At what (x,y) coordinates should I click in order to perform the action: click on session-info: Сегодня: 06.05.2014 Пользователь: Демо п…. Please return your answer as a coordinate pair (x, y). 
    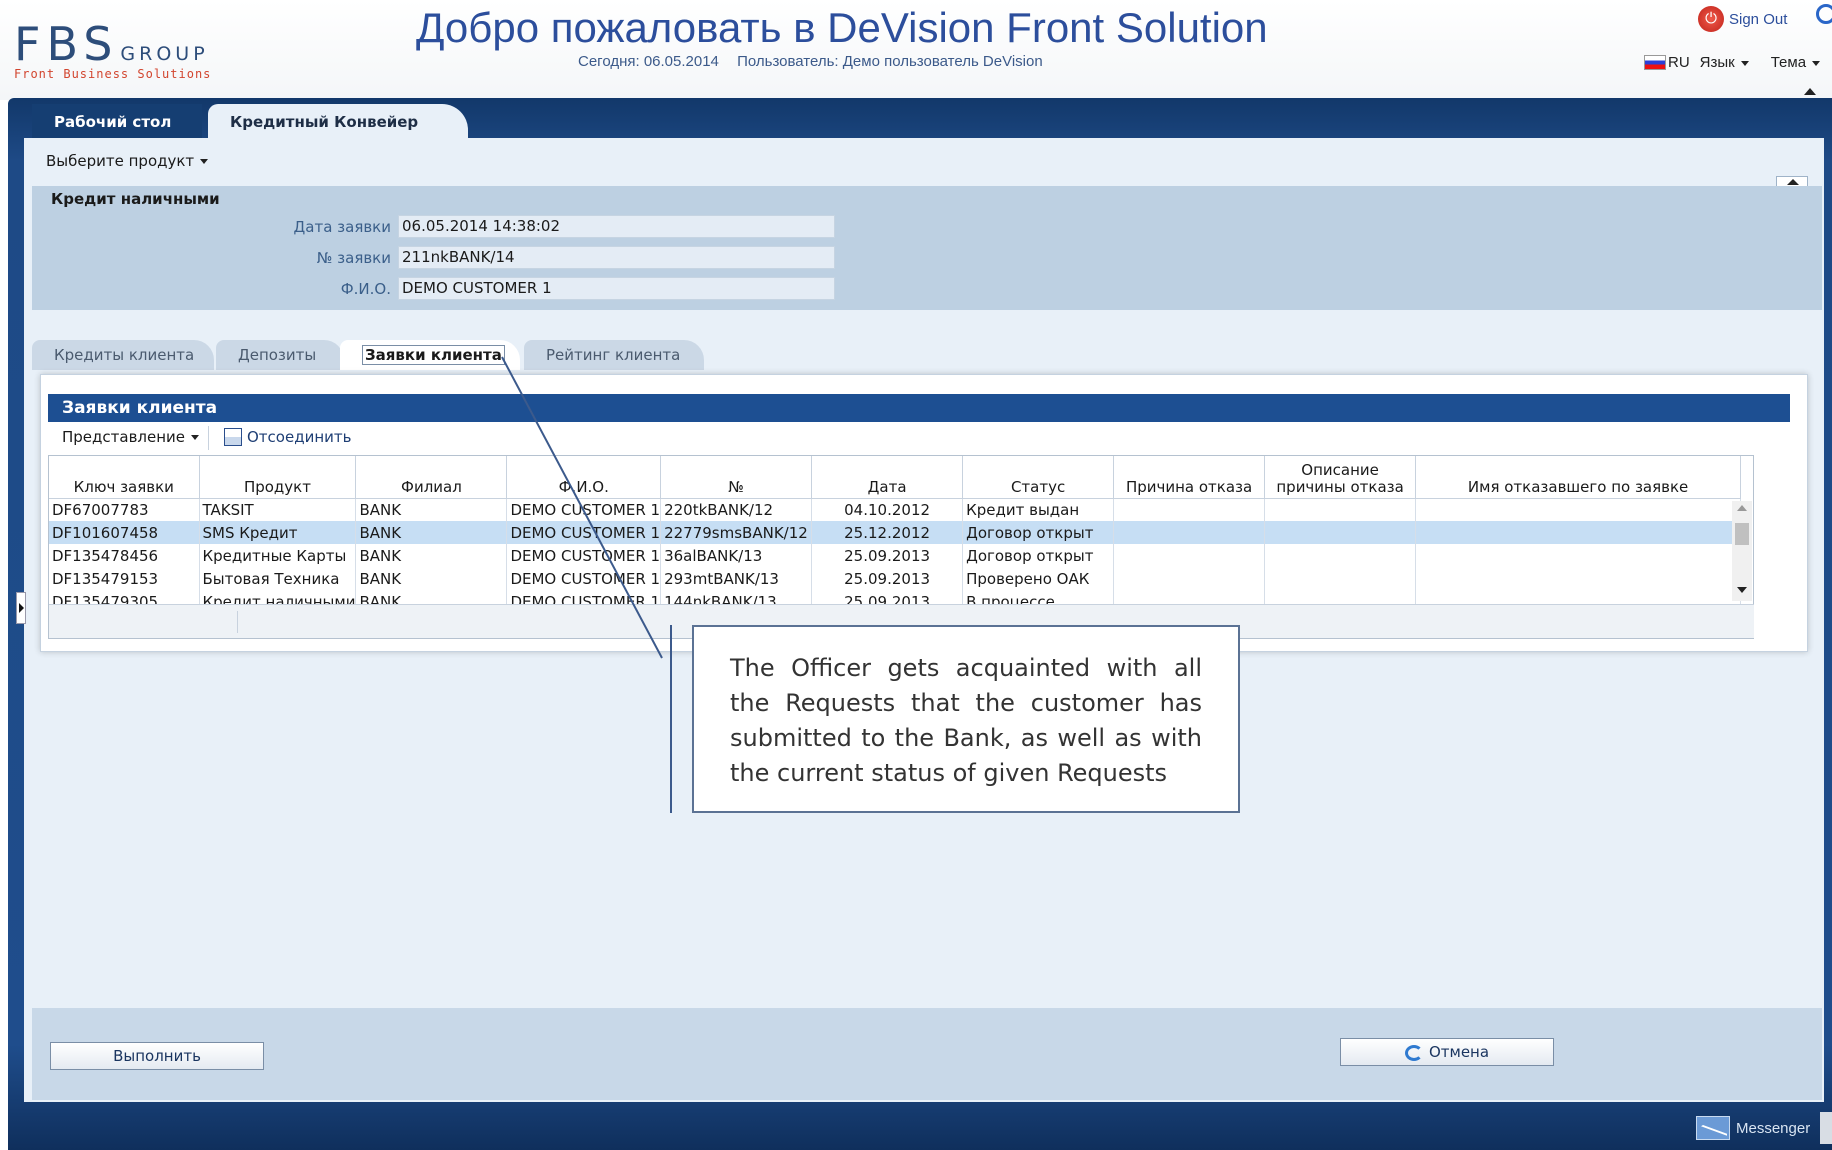
    Looking at the image, I should click on (817, 61).